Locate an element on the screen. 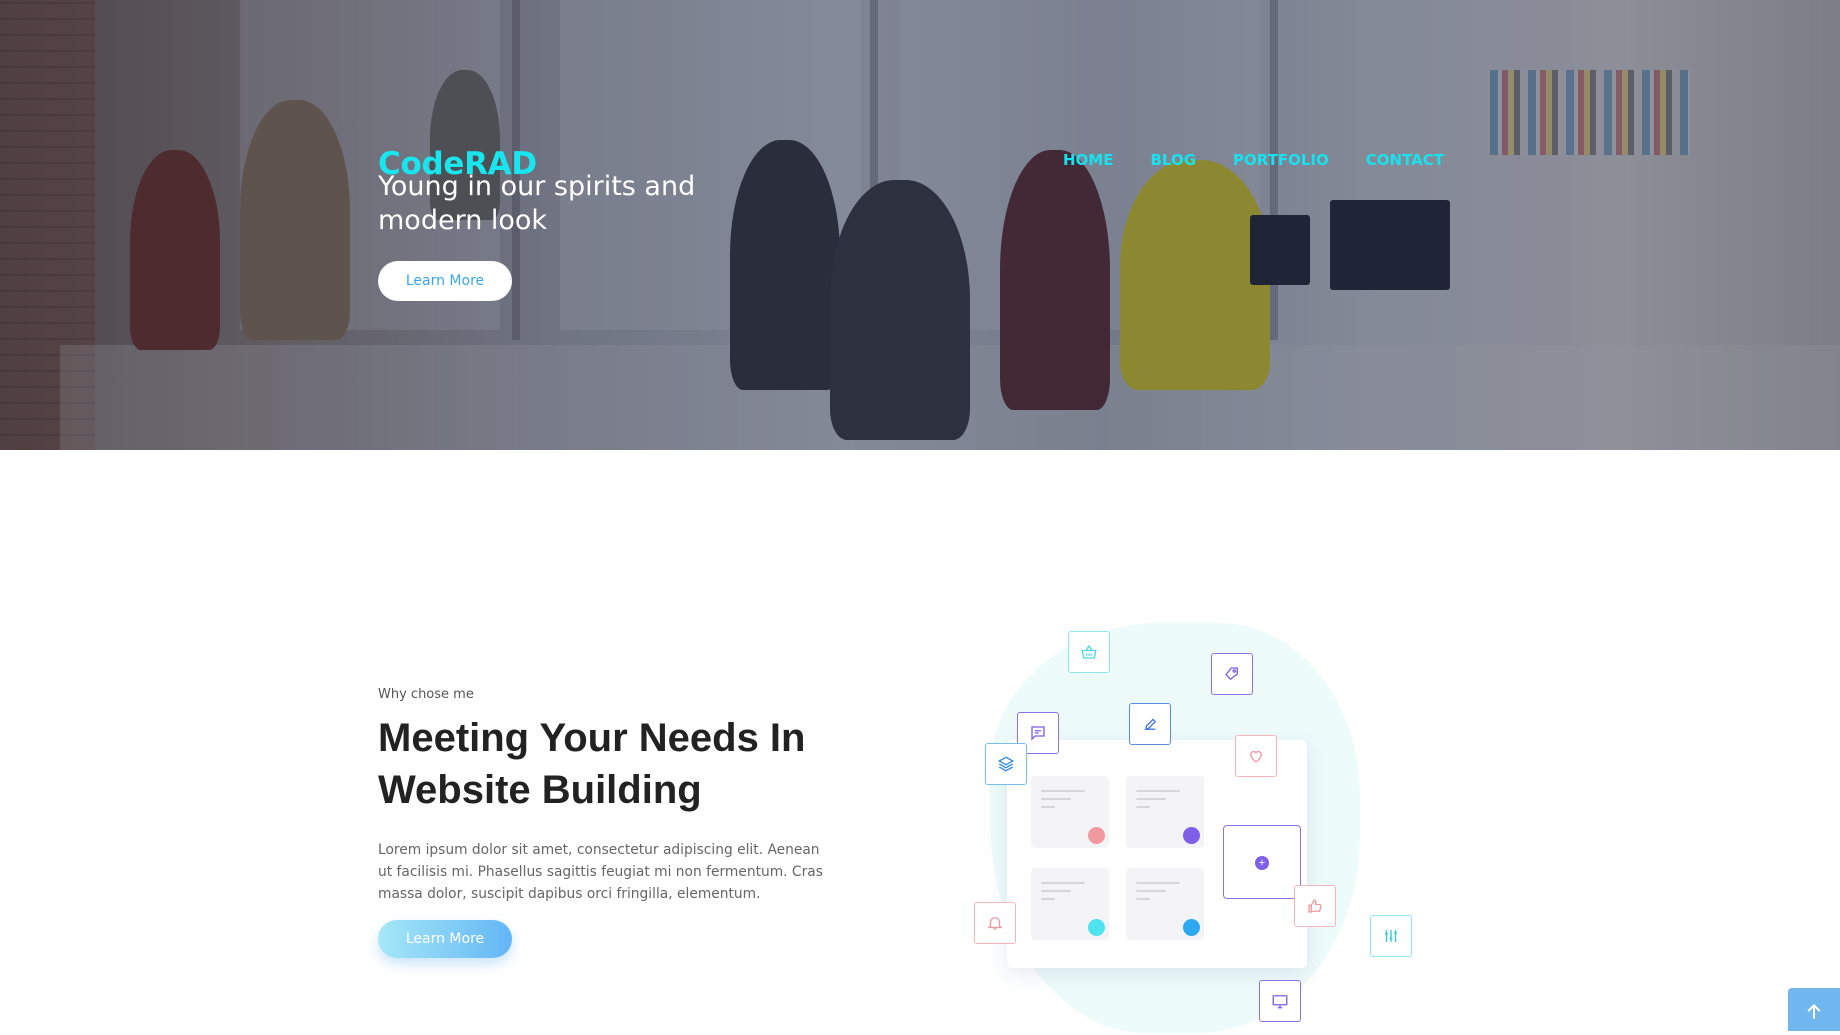 This screenshot has width=1840, height=1035. hero-tagline: Young in our spirits and modern look is located at coordinates (537, 203).